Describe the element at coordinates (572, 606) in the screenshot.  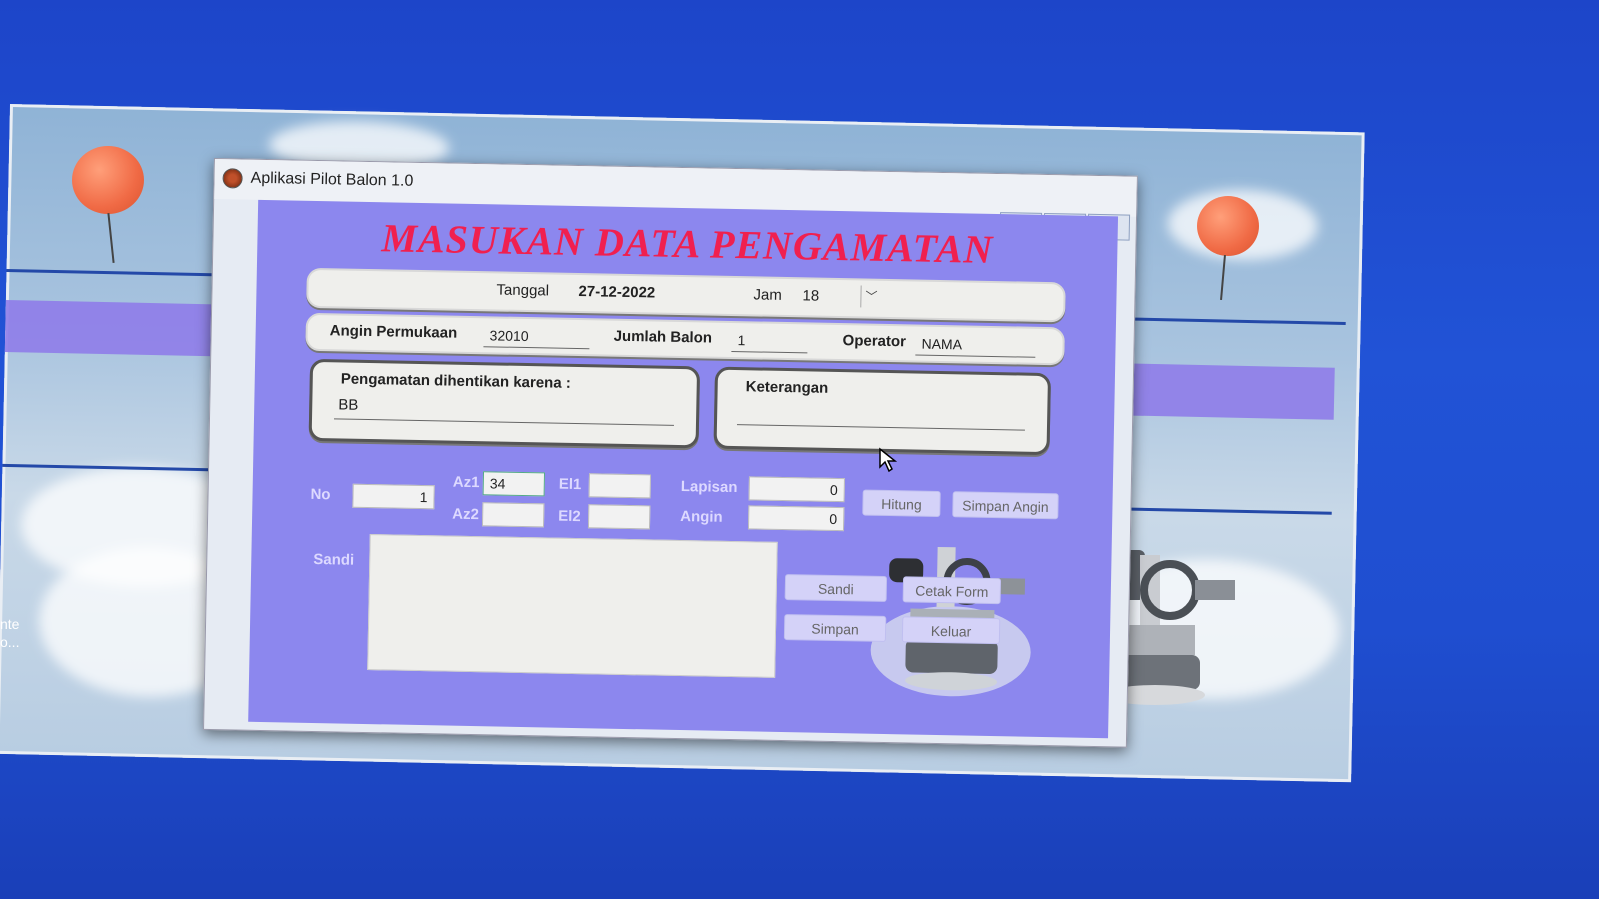
I see `sandi-textarea` at that location.